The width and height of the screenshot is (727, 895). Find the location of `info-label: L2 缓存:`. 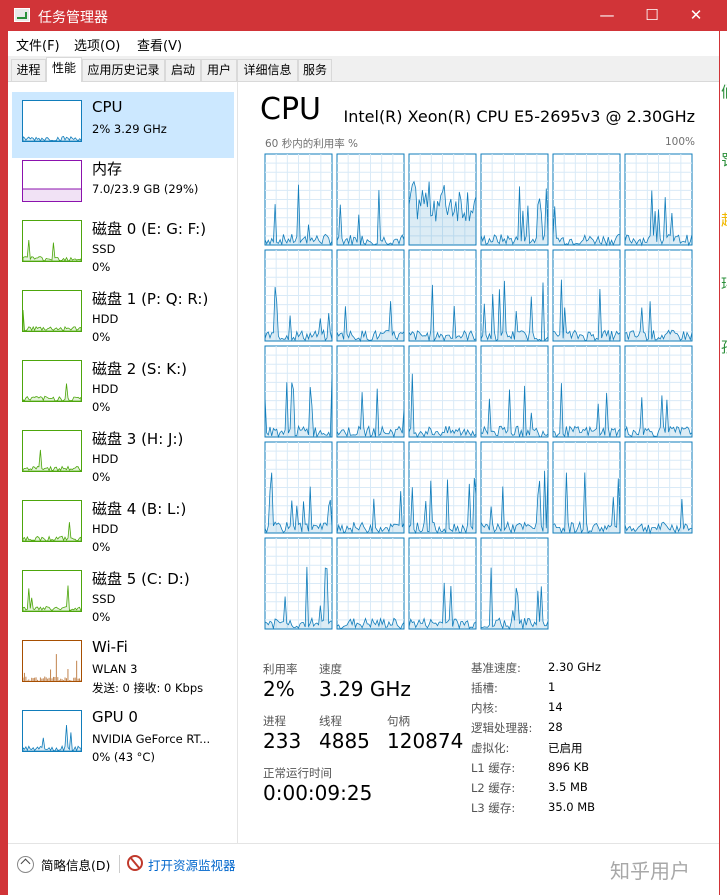

info-label: L2 缓存: is located at coordinates (493, 788).